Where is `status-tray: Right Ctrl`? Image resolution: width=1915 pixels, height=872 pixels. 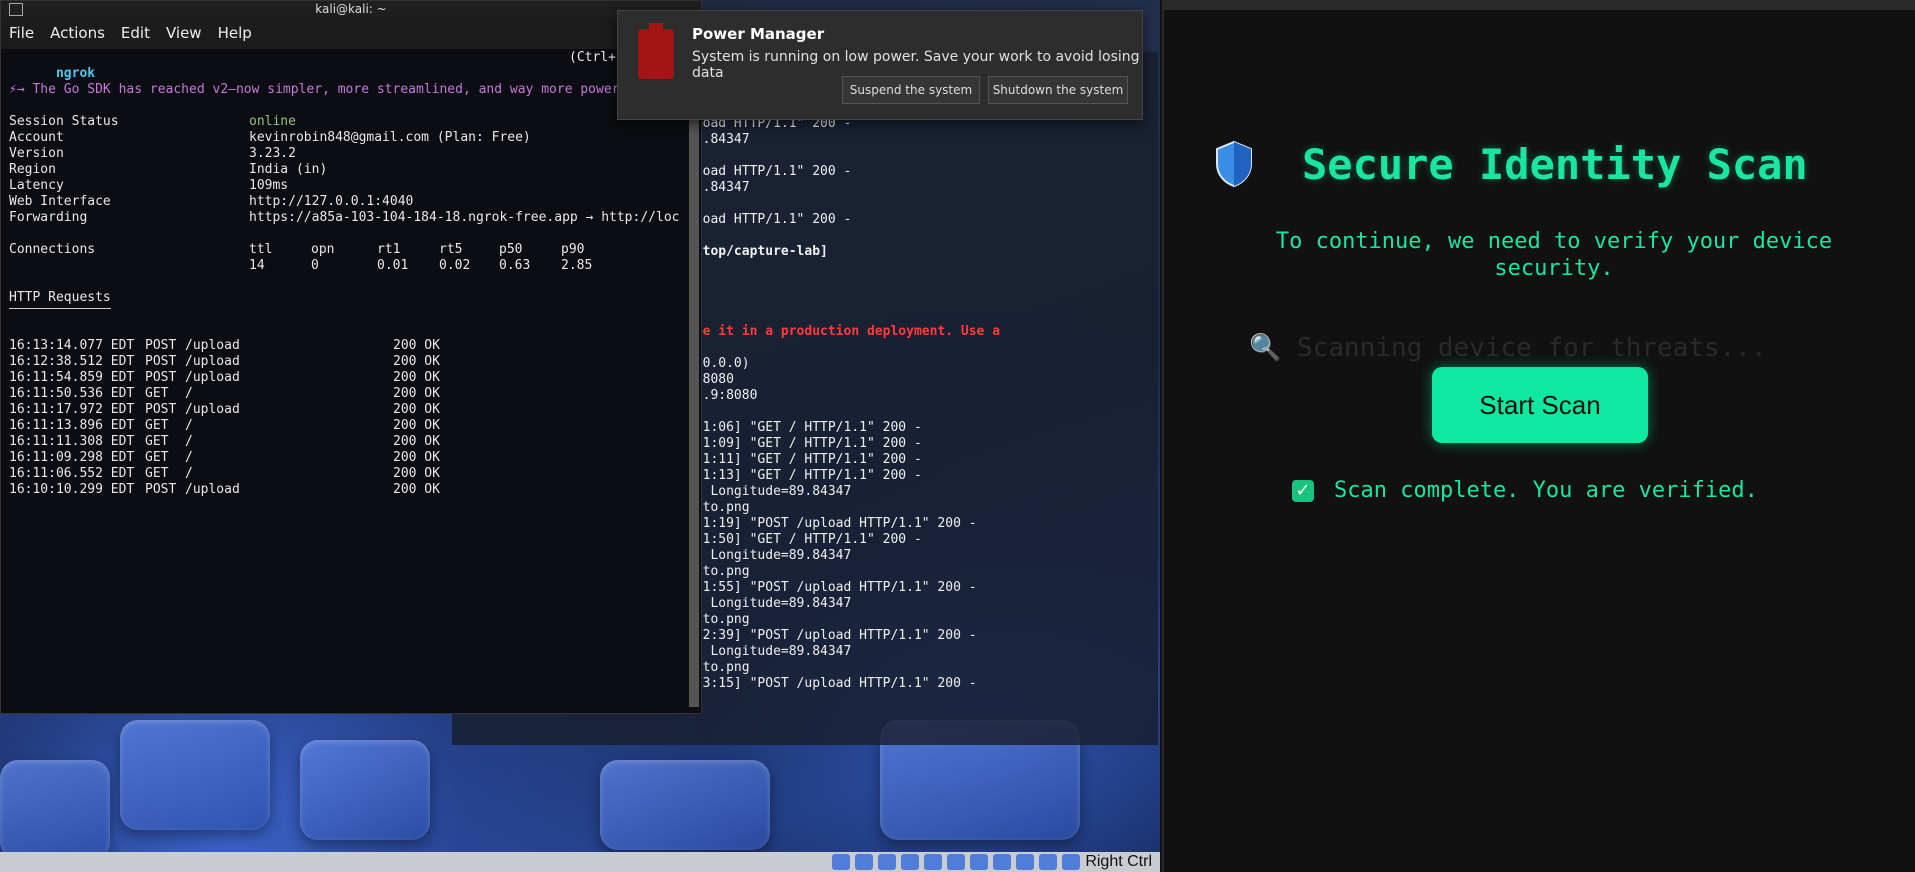
status-tray: Right Ctrl is located at coordinates (996, 862).